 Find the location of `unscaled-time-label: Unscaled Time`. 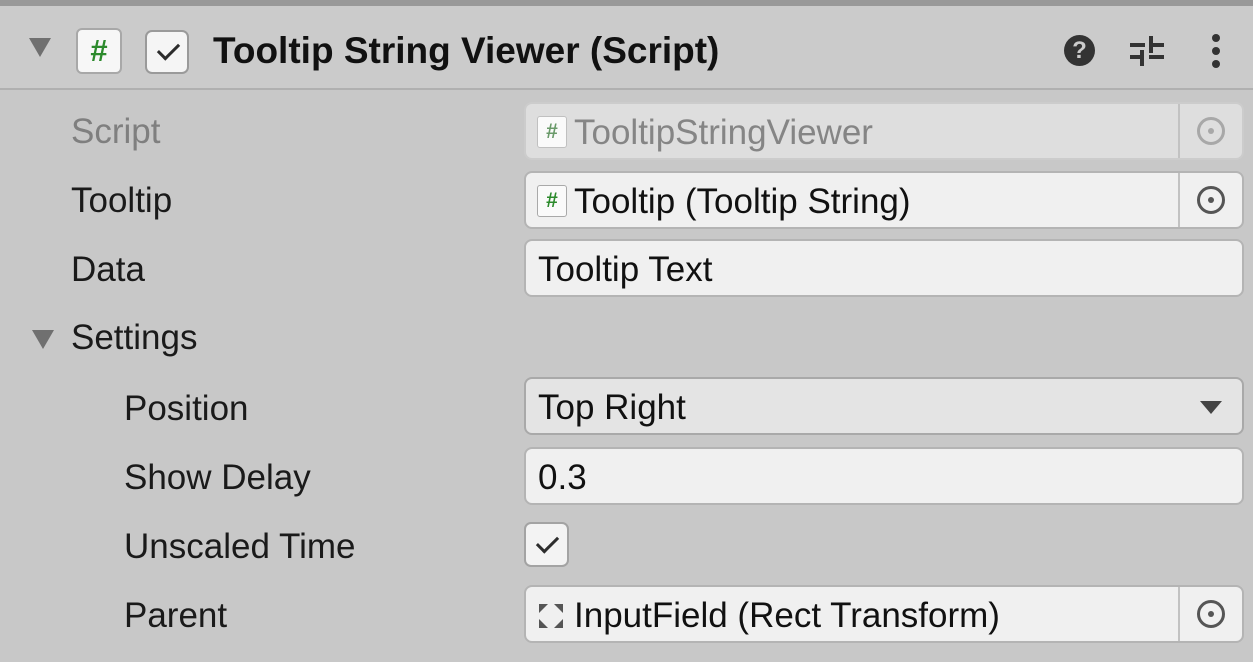

unscaled-time-label: Unscaled Time is located at coordinates (240, 546).